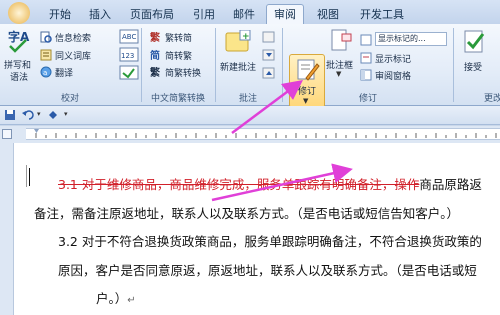 This screenshot has width=500, height=315. I want to click on quick-access-toolbar: ▾ ▾, so click(250, 115).